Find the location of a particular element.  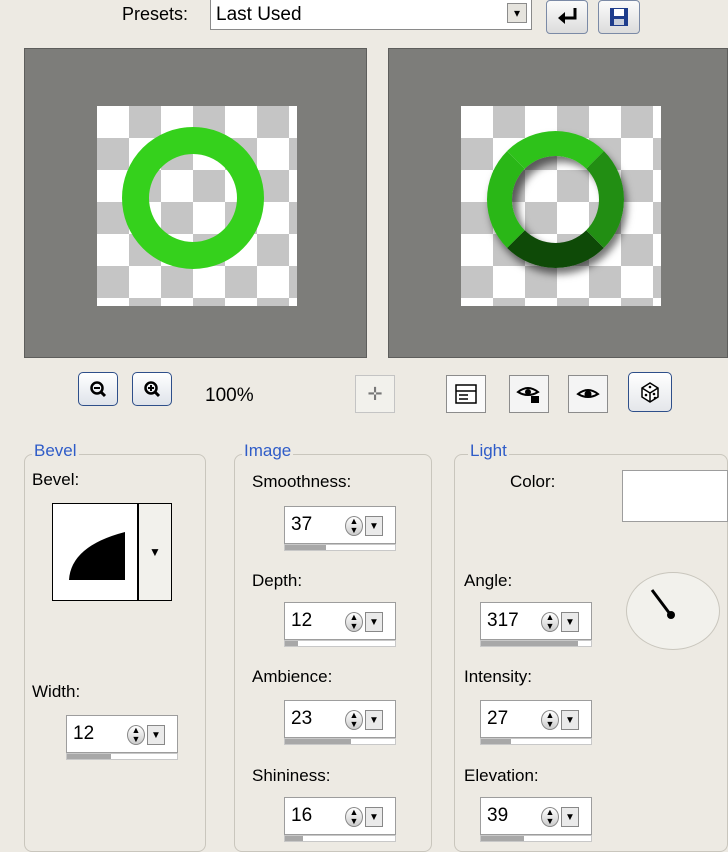

bevel-shape-preview is located at coordinates (95, 552).